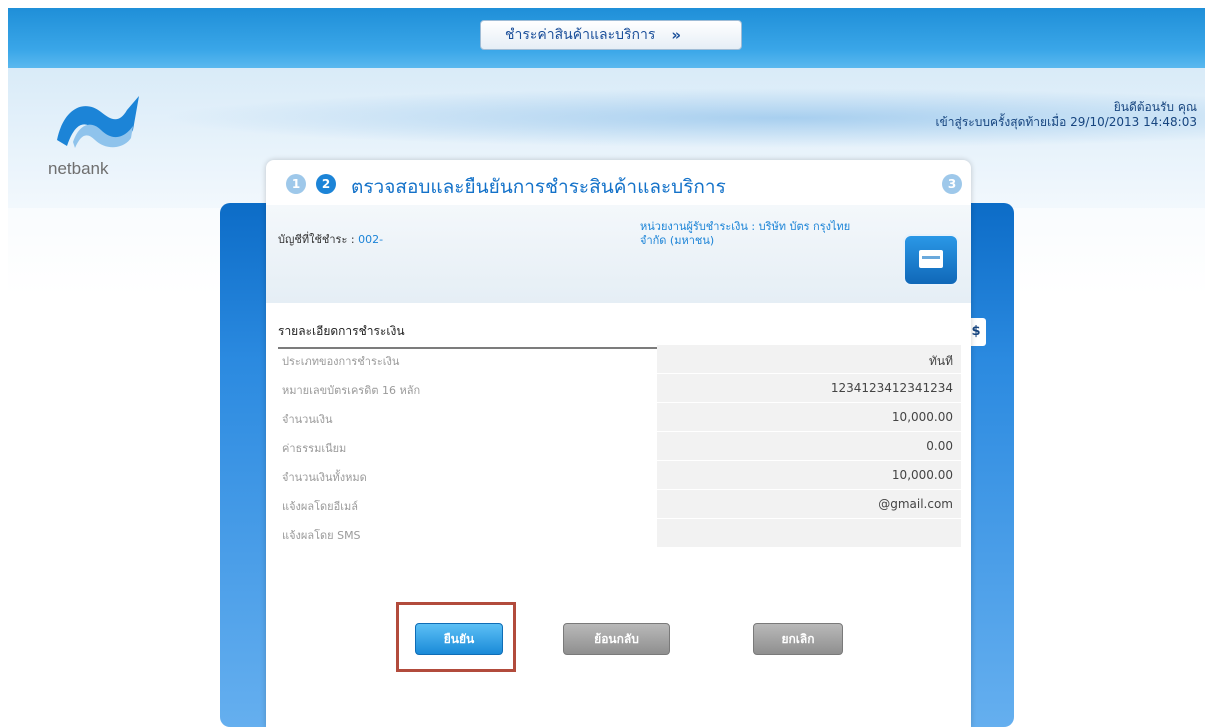  What do you see at coordinates (78, 168) in the screenshot?
I see `brand-logo-text: netbank` at bounding box center [78, 168].